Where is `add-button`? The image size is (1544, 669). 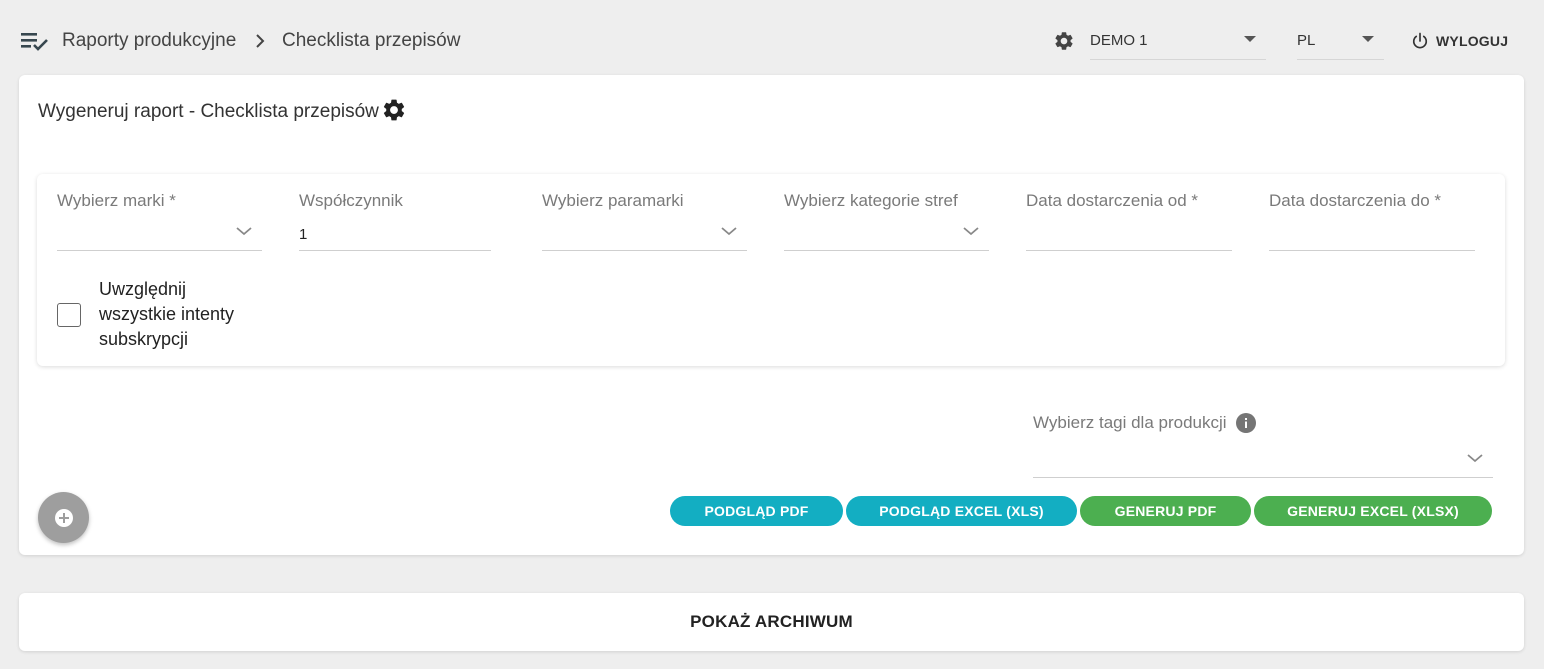
add-button is located at coordinates (63, 517).